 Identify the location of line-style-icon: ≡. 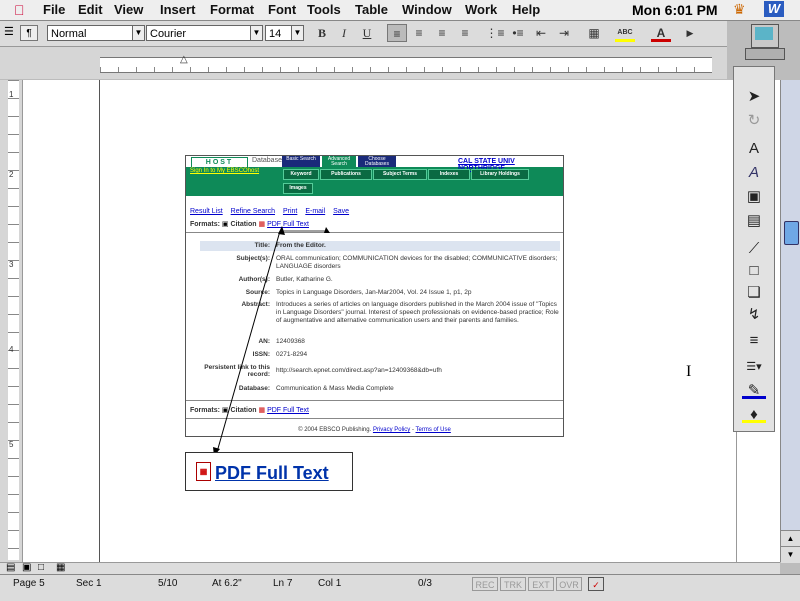
(754, 341).